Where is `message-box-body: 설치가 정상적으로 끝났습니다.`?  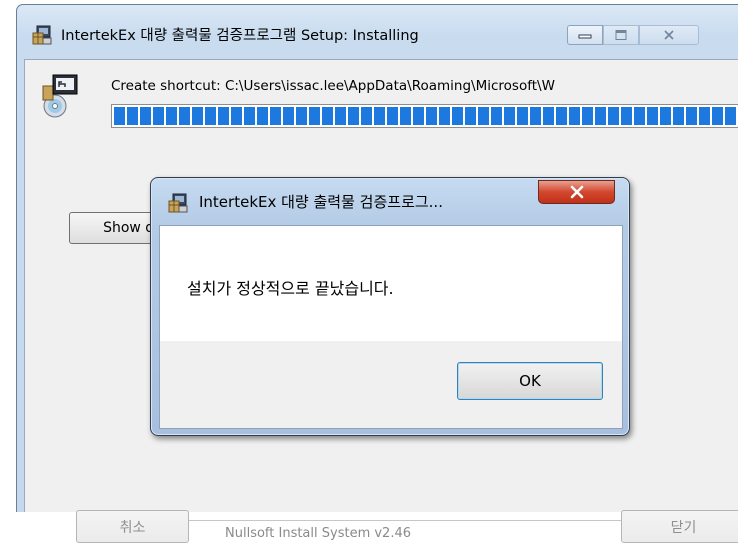 message-box-body: 설치가 정상적으로 끝났습니다. is located at coordinates (391, 283).